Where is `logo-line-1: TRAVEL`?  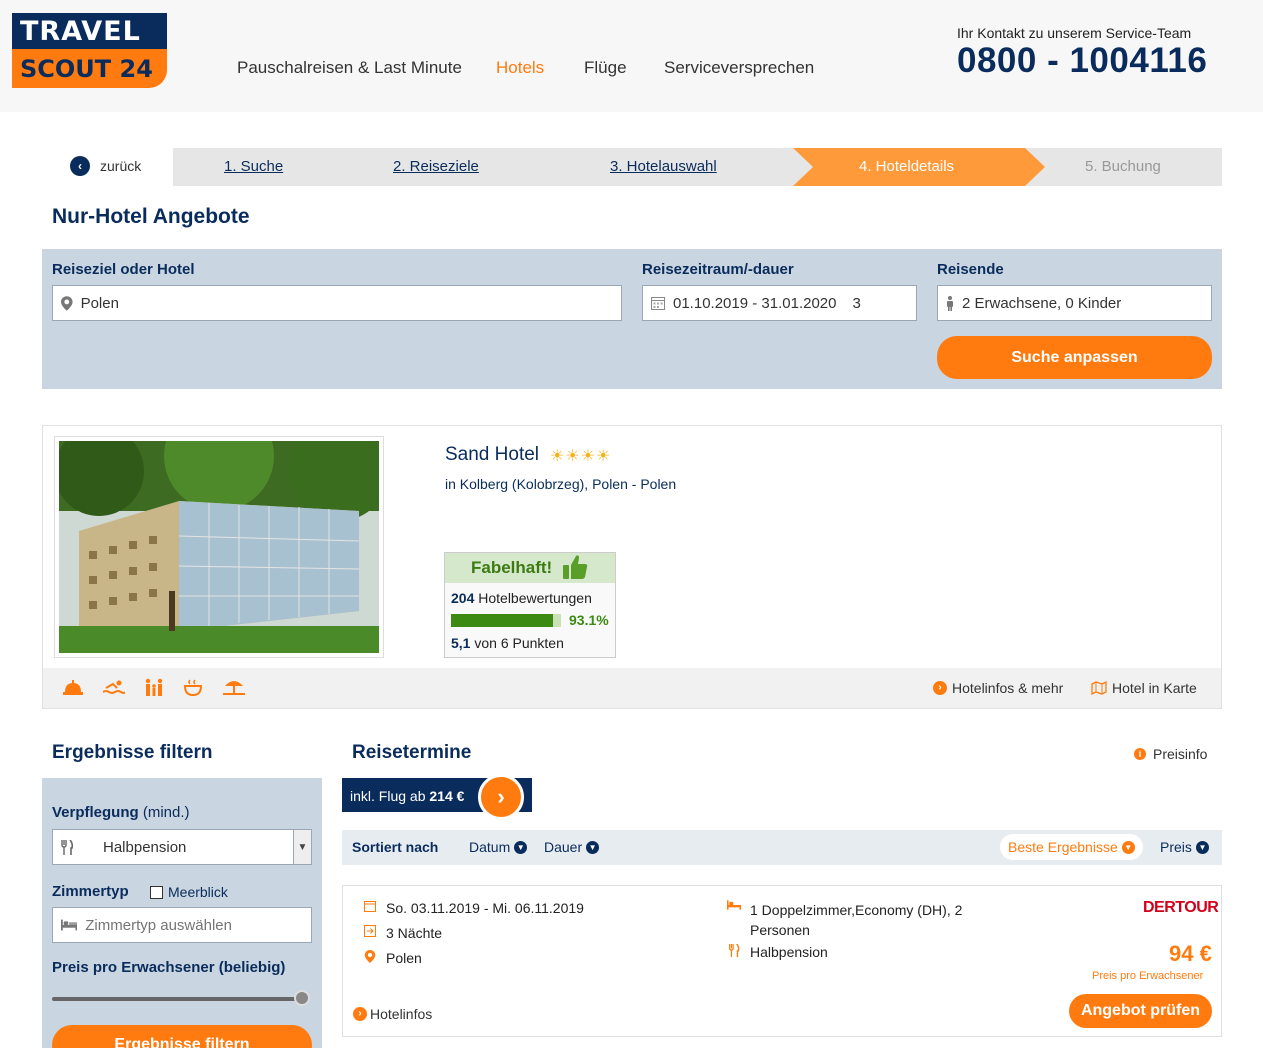 logo-line-1: TRAVEL is located at coordinates (89, 31).